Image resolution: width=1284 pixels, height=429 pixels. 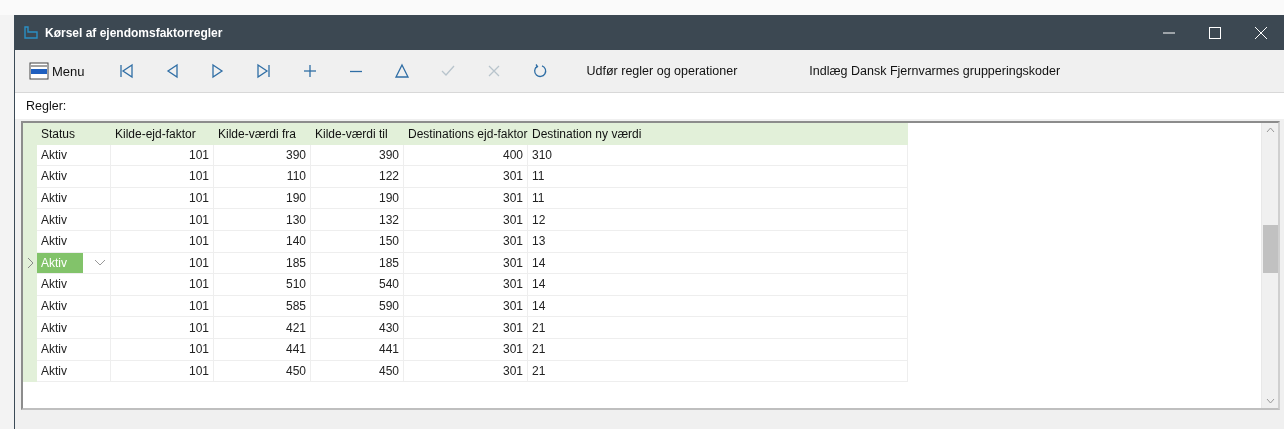 I want to click on current-row-icon, so click(x=30, y=263).